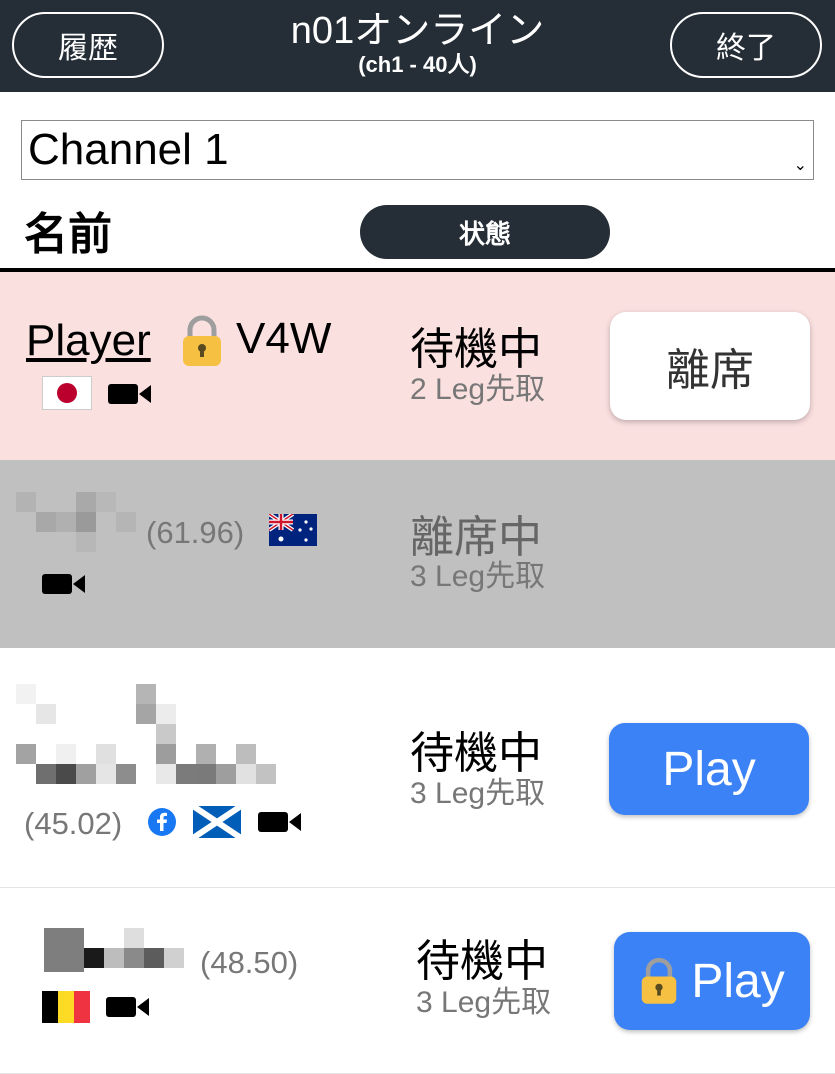 Image resolution: width=835 pixels, height=1074 pixels. I want to click on channel-user-count: (ch1 - 40人), so click(417, 64).